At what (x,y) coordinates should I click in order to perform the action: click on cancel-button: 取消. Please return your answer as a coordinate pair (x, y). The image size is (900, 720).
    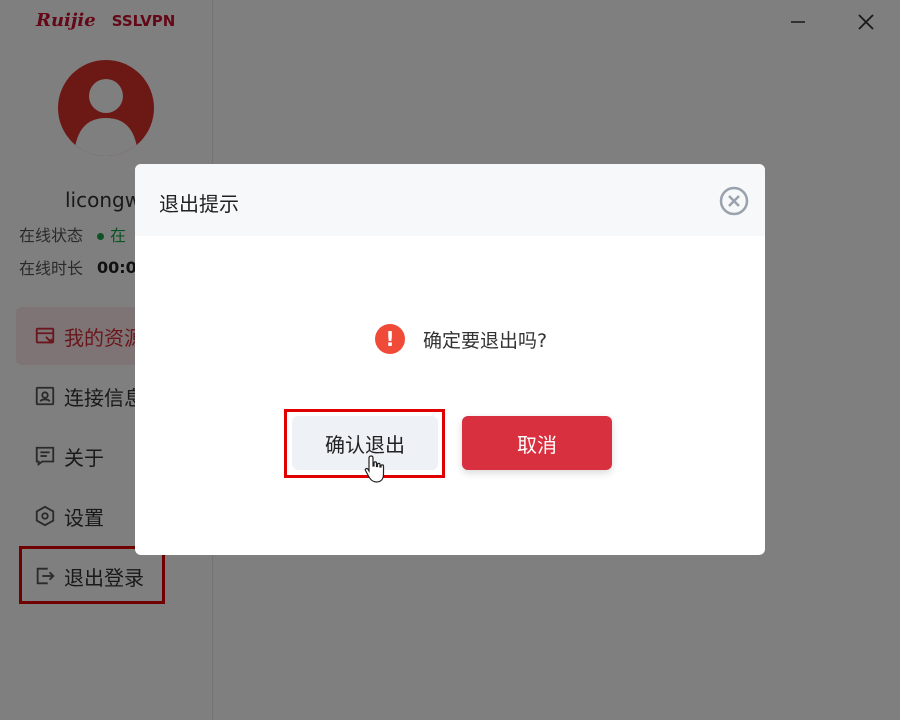
    Looking at the image, I should click on (537, 443).